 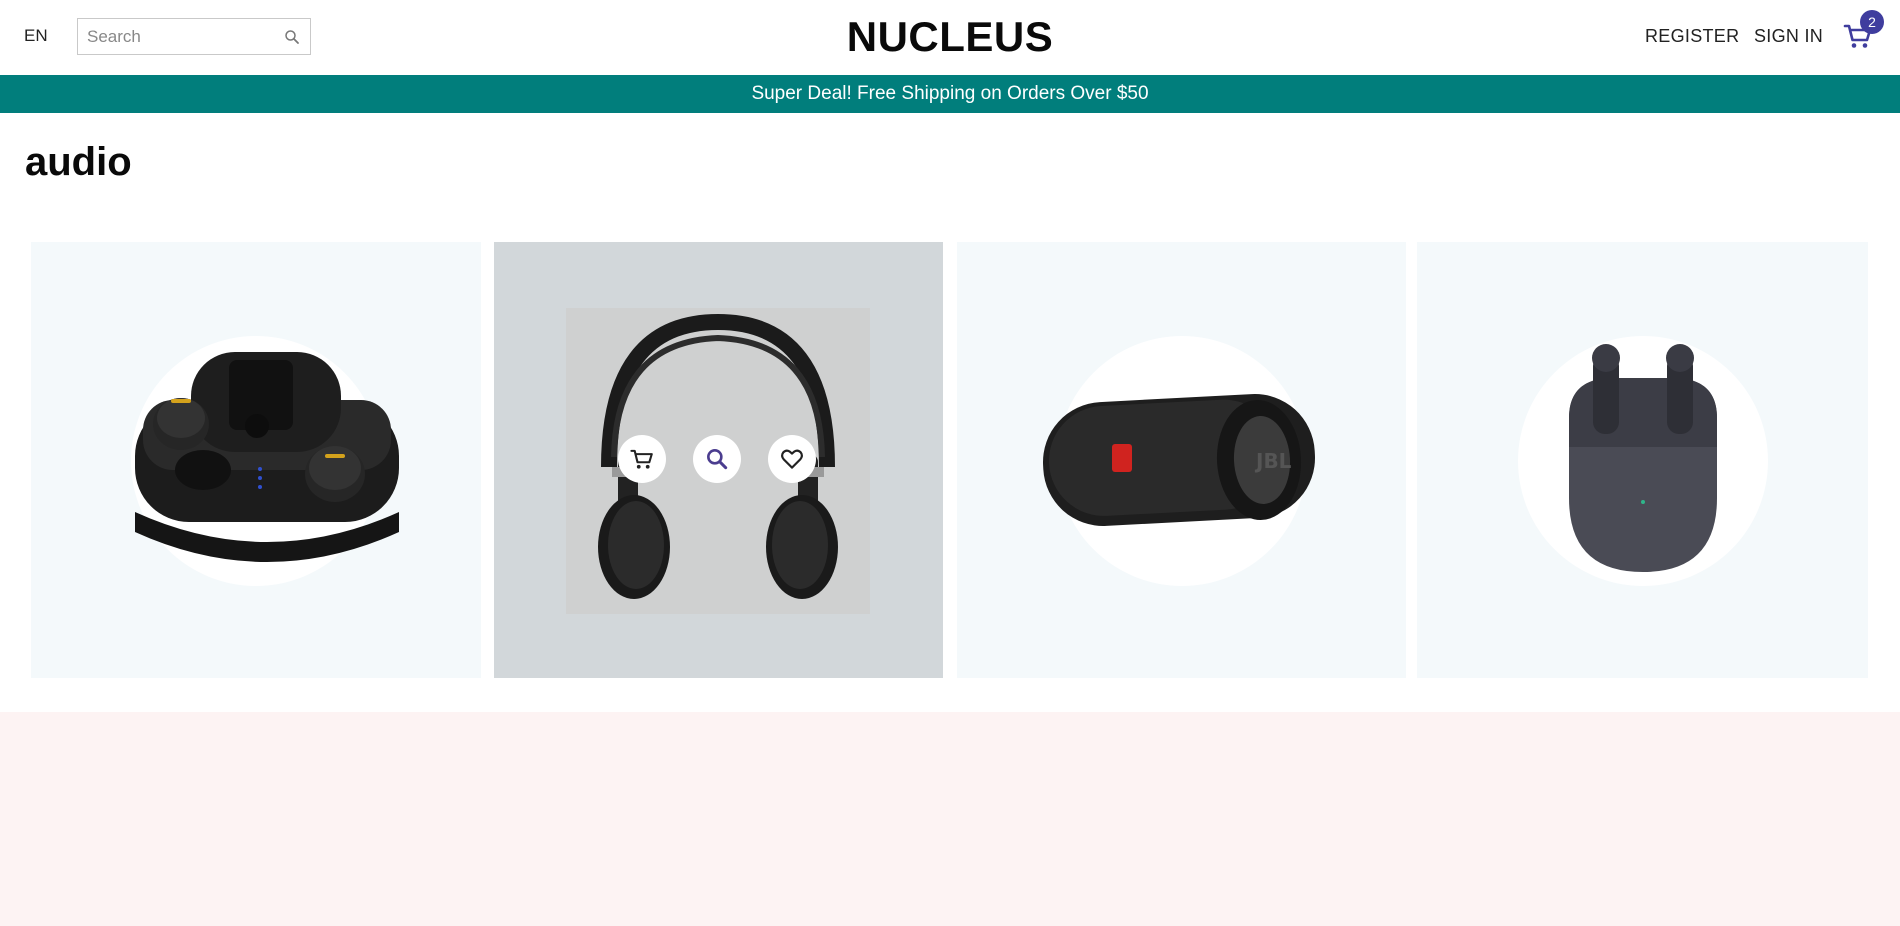 I want to click on site-header: EN NUCLEUS REGISTER SIGN IN 2, so click(x=950, y=37).